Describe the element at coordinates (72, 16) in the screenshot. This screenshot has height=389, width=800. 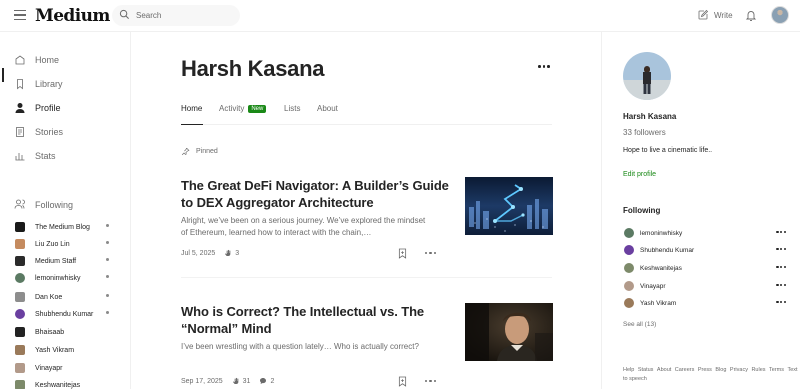
I see `medium-logo: Medium` at that location.